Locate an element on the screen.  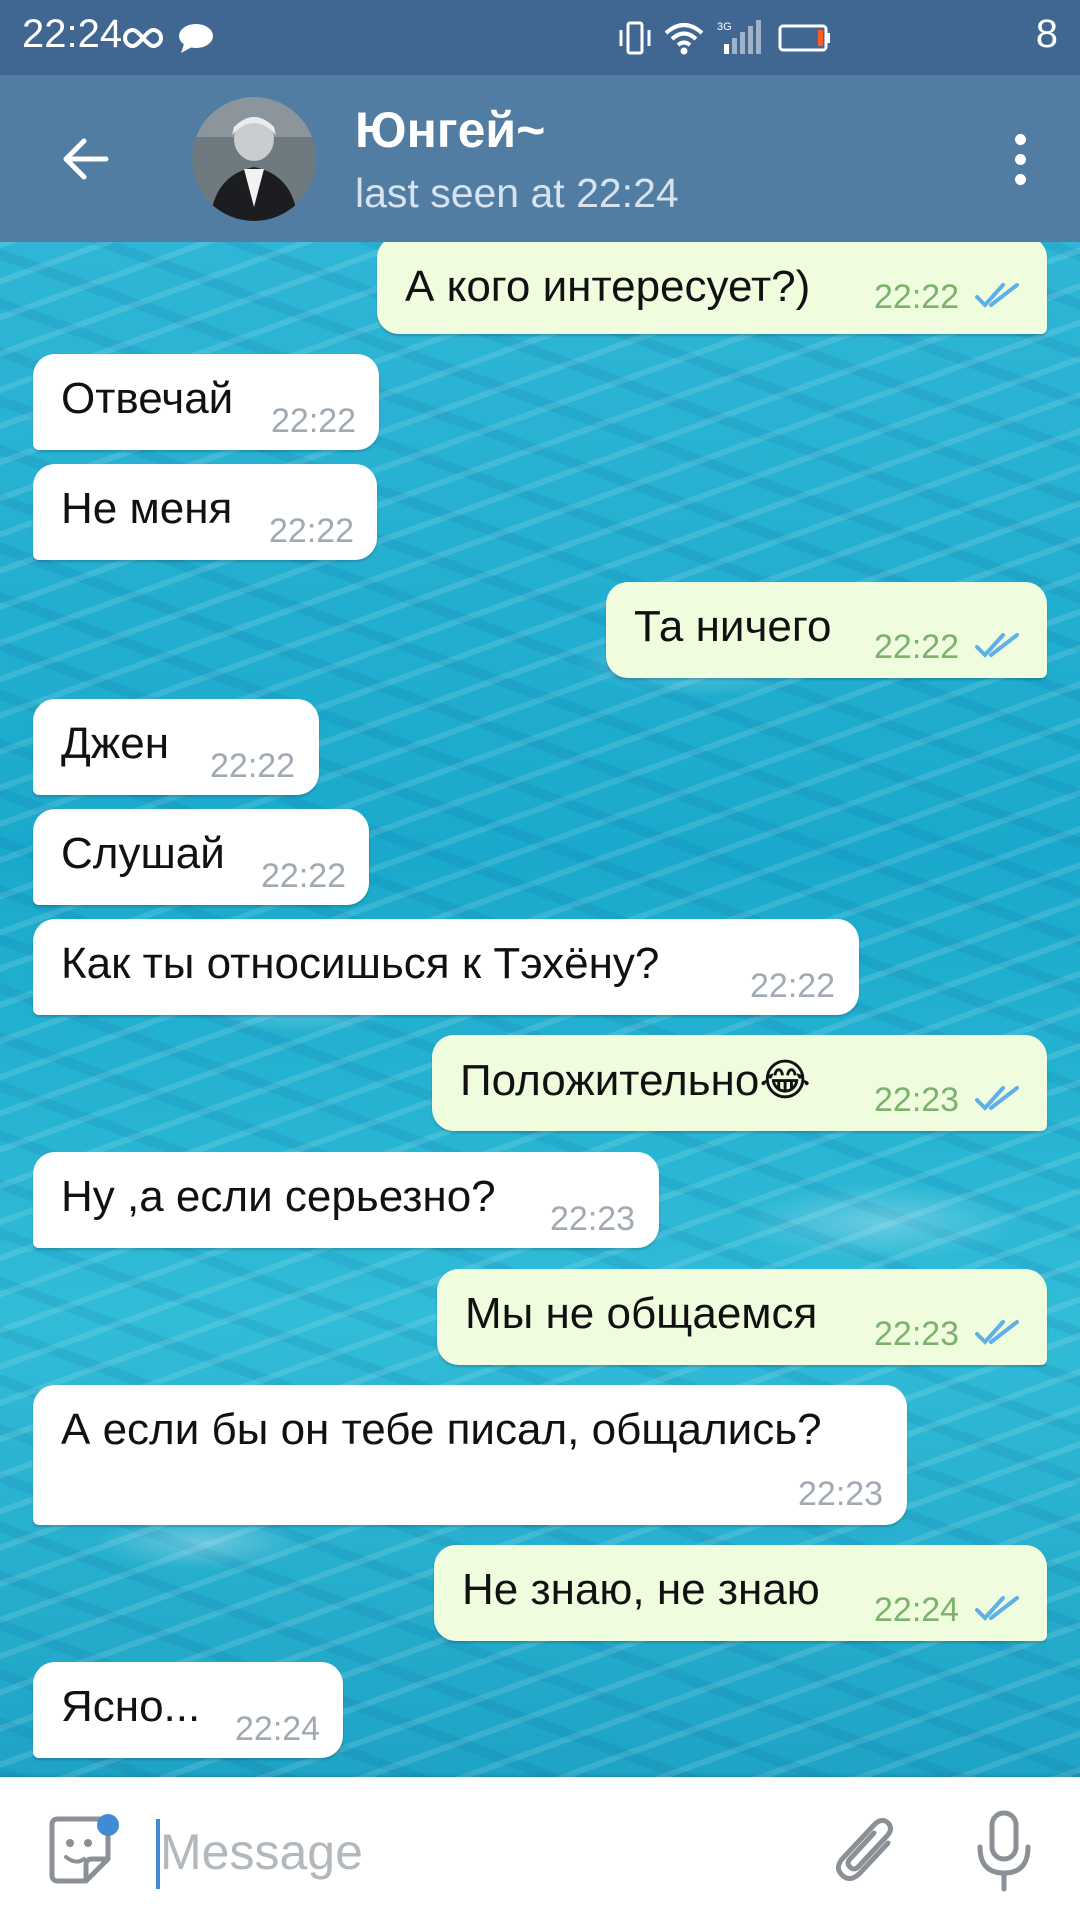
message-text: А если бы он тебе писал, общались? is located at coordinates (441, 1429).